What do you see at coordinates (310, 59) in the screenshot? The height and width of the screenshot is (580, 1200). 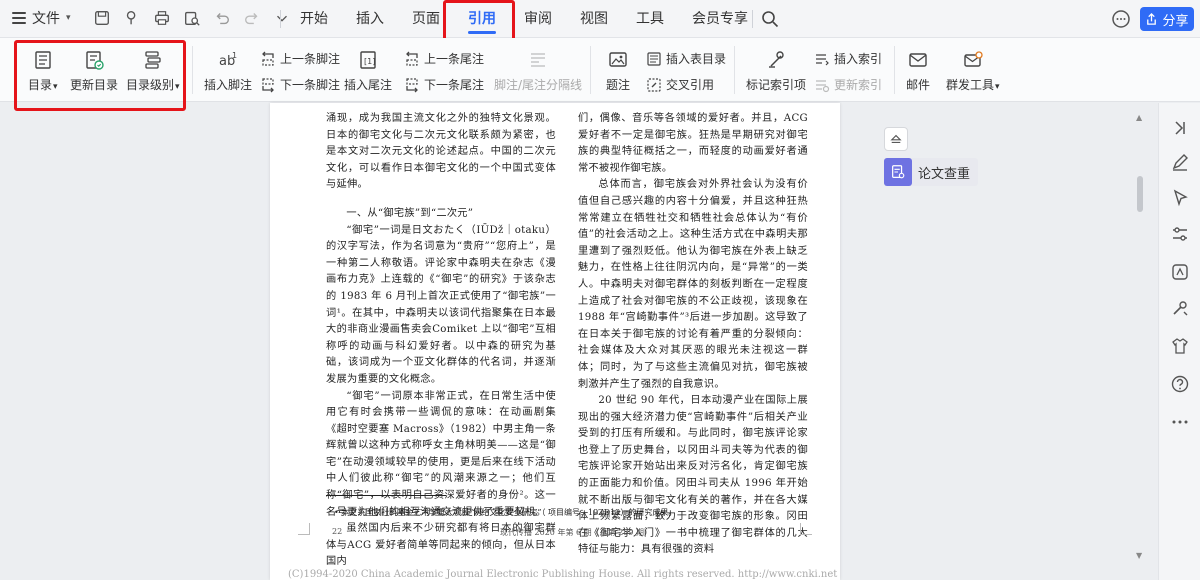 I see `prev-footnote-label: 上一条脚注` at bounding box center [310, 59].